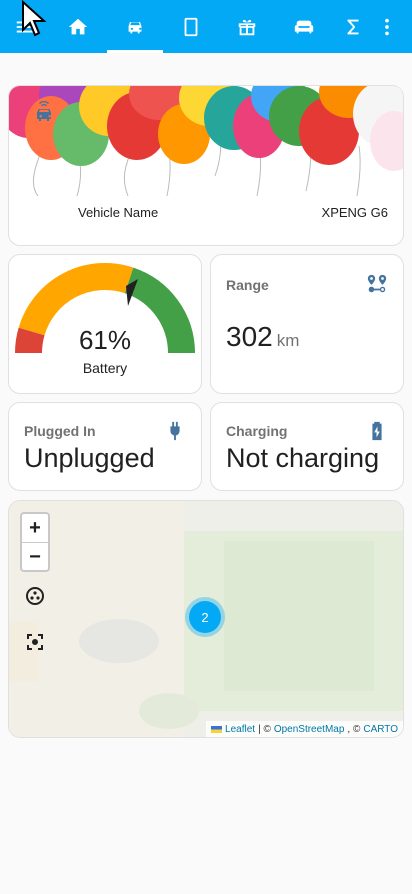 This screenshot has height=894, width=412. I want to click on plugged-in-card: Plugged In Unplugged, so click(105, 446).